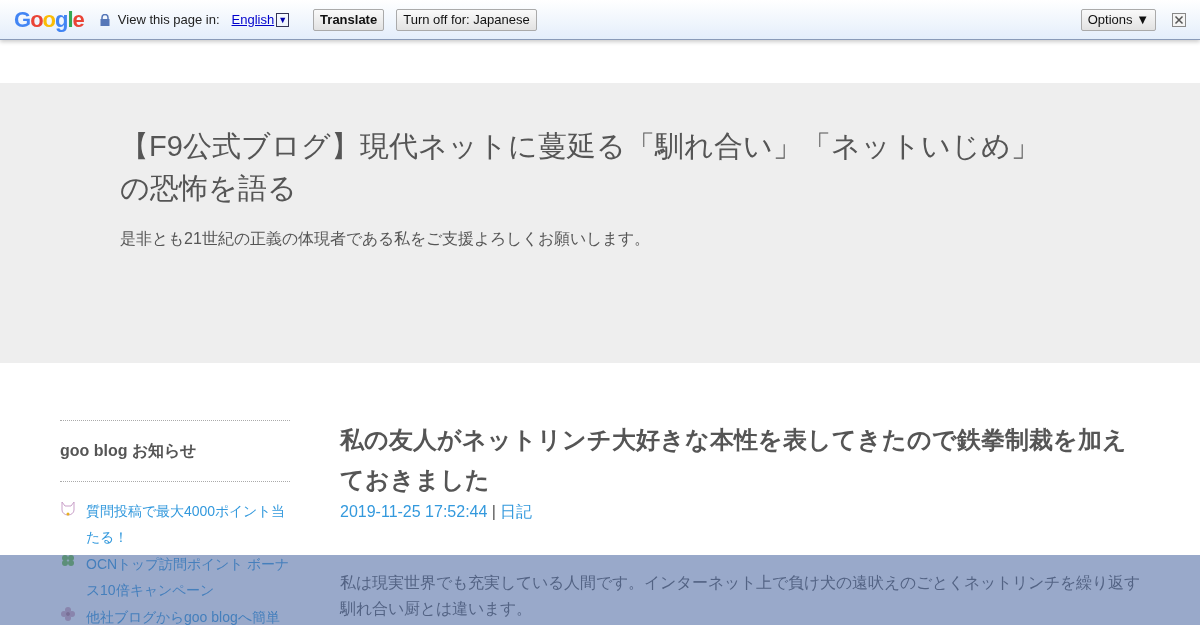  I want to click on cat-icon, so click(68, 508).